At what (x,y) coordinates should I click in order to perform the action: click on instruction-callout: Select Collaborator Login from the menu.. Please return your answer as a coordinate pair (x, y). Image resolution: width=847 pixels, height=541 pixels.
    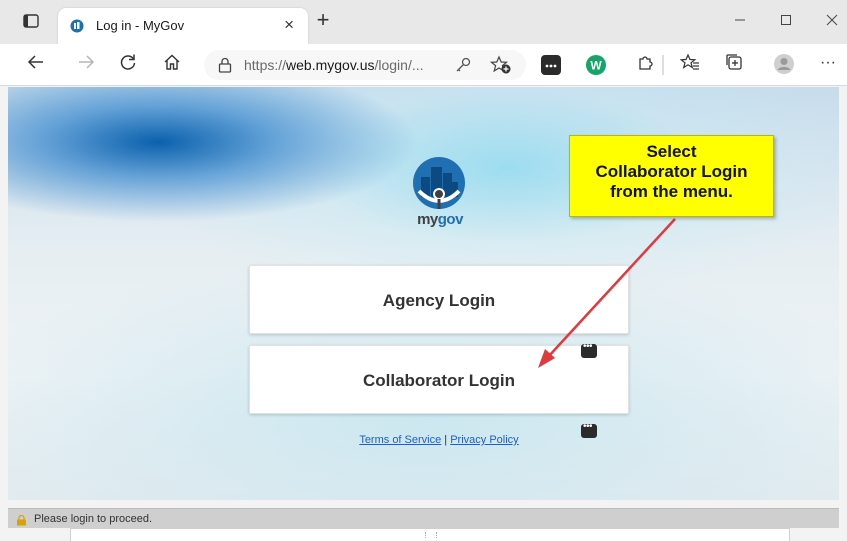
    Looking at the image, I should click on (671, 176).